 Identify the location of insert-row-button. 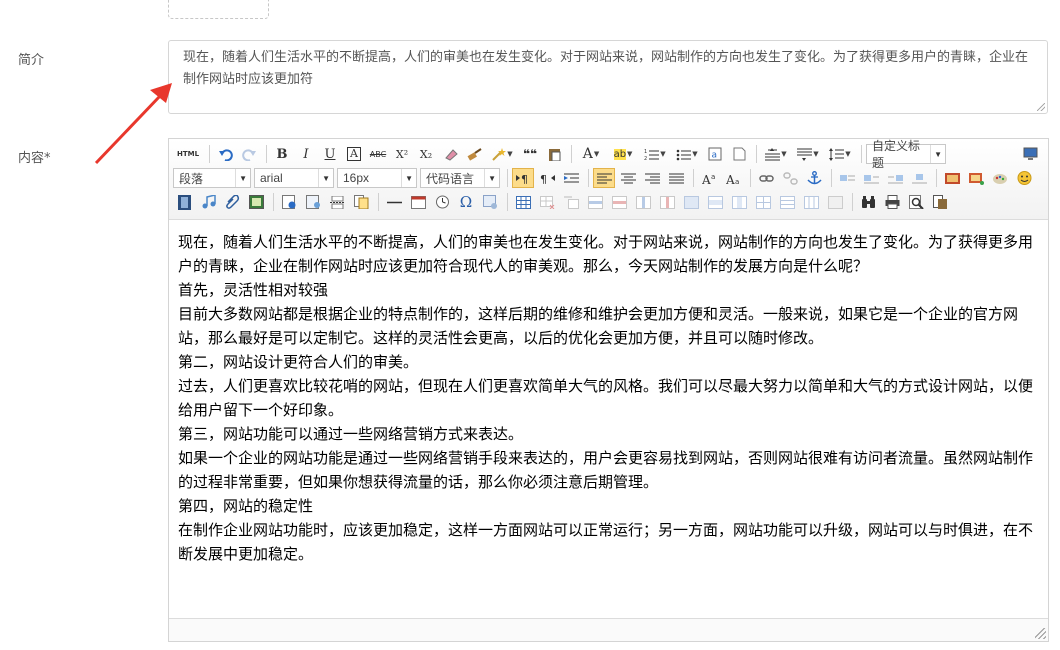
(595, 202).